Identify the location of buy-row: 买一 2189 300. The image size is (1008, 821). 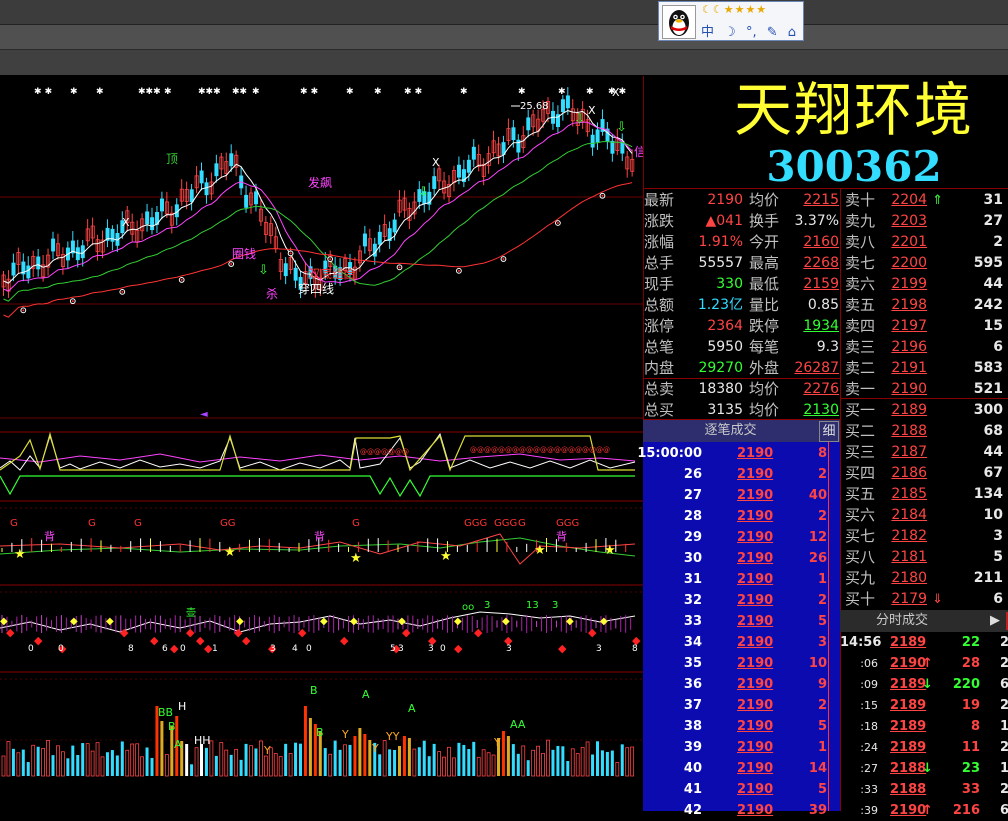
(925, 410).